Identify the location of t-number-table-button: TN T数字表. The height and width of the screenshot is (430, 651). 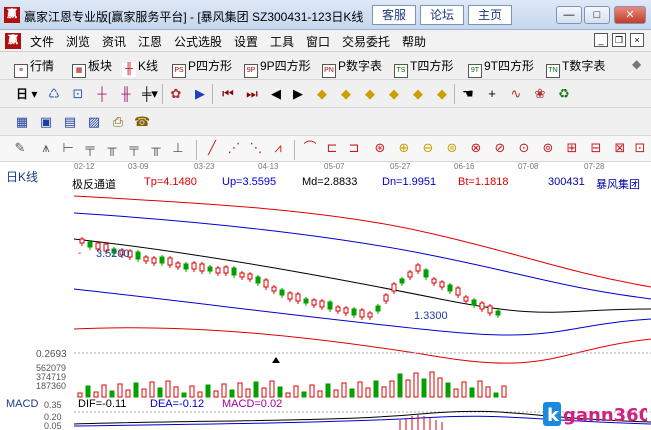
(575, 67).